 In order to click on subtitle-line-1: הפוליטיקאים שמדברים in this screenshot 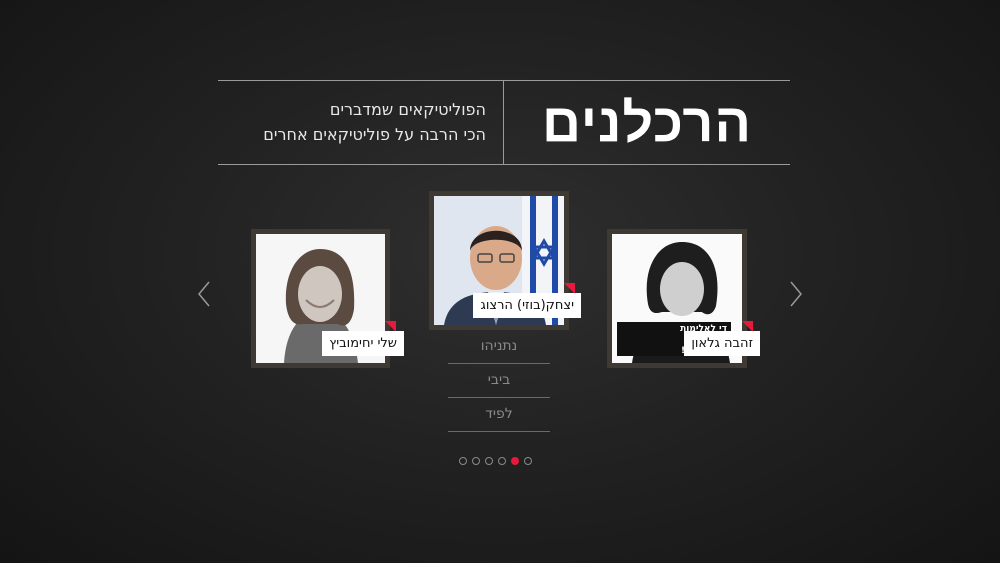, I will do `click(407, 109)`.